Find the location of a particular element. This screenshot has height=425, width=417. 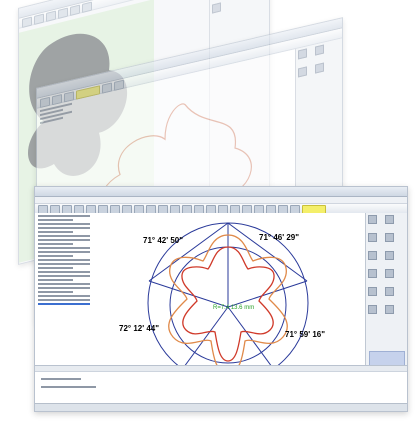

properties-panel is located at coordinates (386, 296).